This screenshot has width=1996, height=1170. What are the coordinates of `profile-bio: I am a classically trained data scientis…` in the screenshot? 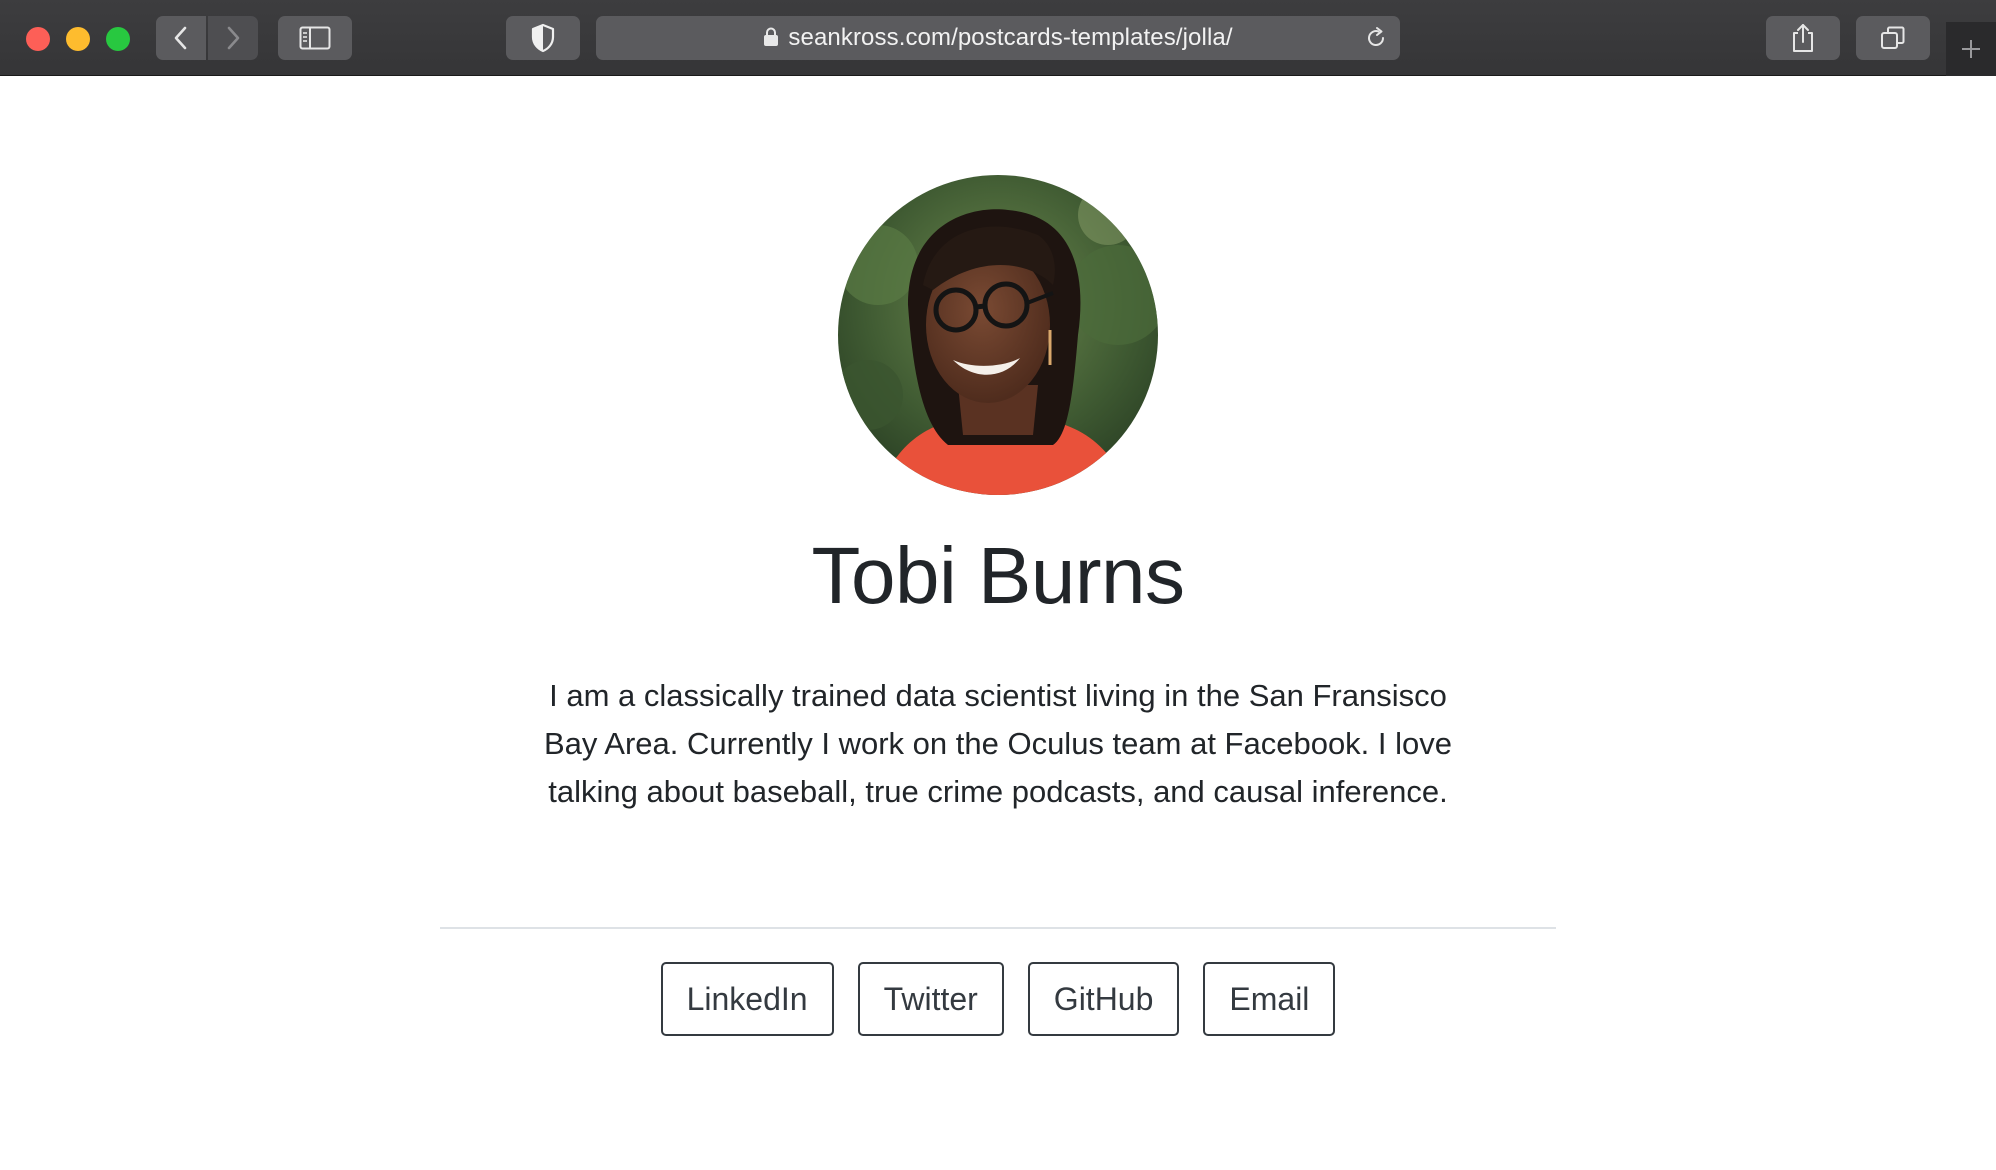 It's located at (998, 743).